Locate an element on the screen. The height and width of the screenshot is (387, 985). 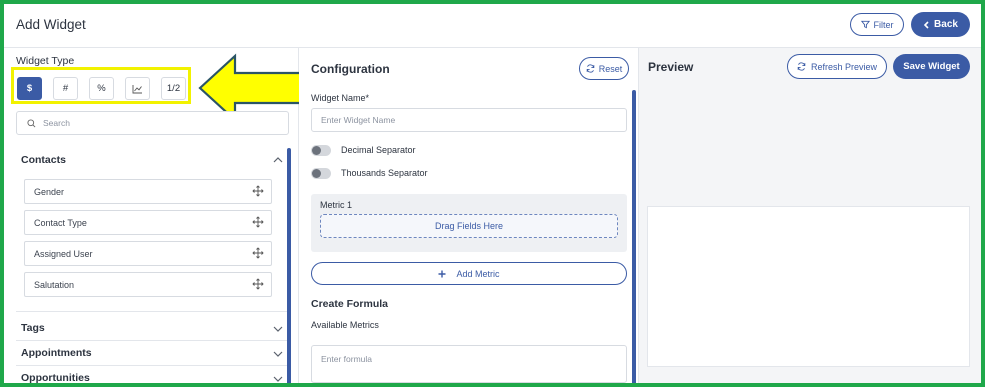
widget-type-highlight: $ # % 1/2 is located at coordinates (101, 85).